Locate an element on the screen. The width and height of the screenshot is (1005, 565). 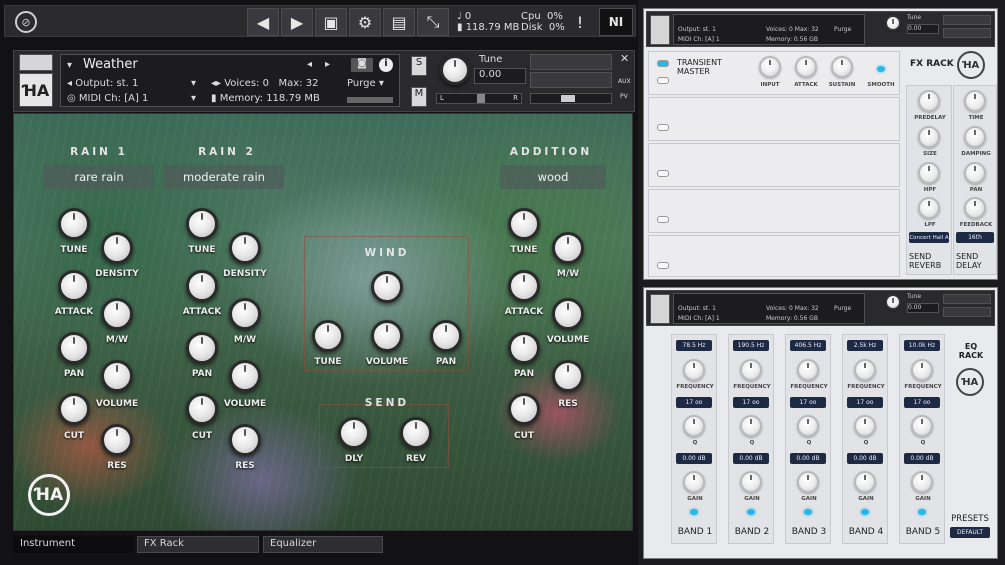
addition-res-knob is located at coordinates (568, 376).